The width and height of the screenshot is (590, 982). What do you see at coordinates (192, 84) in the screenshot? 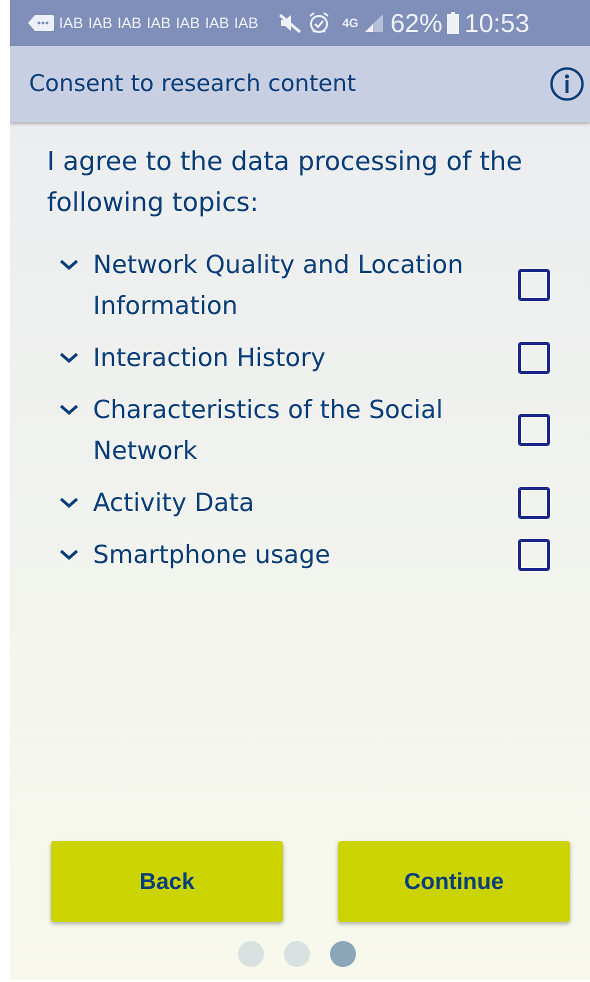
I see `screen-title: Consent to research content` at bounding box center [192, 84].